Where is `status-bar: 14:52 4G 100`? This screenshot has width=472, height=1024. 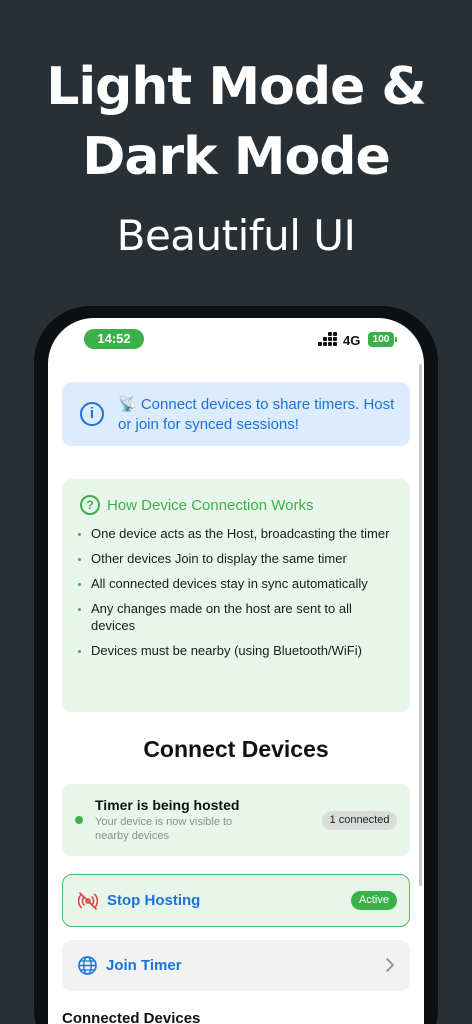
status-bar: 14:52 4G 100 is located at coordinates (236, 342).